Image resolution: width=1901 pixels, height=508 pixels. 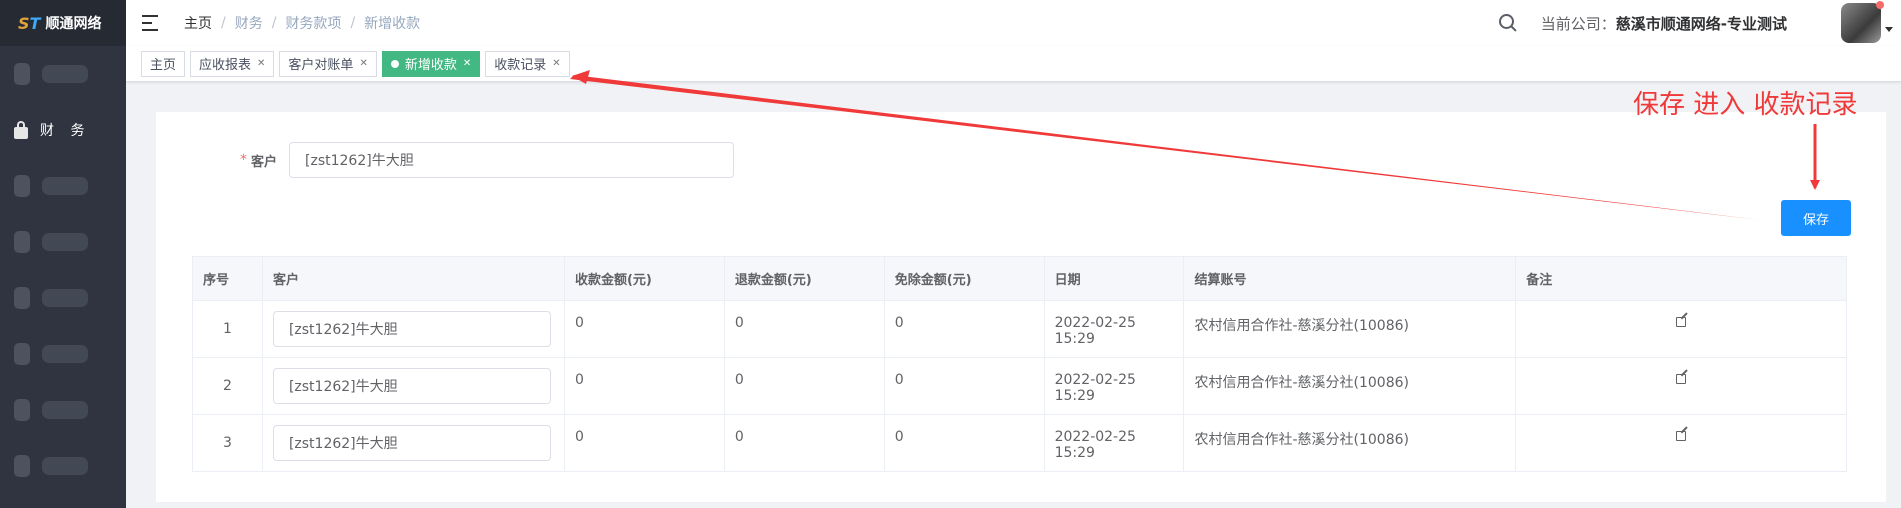 I want to click on breadcrumb-finance: 财务, so click(x=248, y=24).